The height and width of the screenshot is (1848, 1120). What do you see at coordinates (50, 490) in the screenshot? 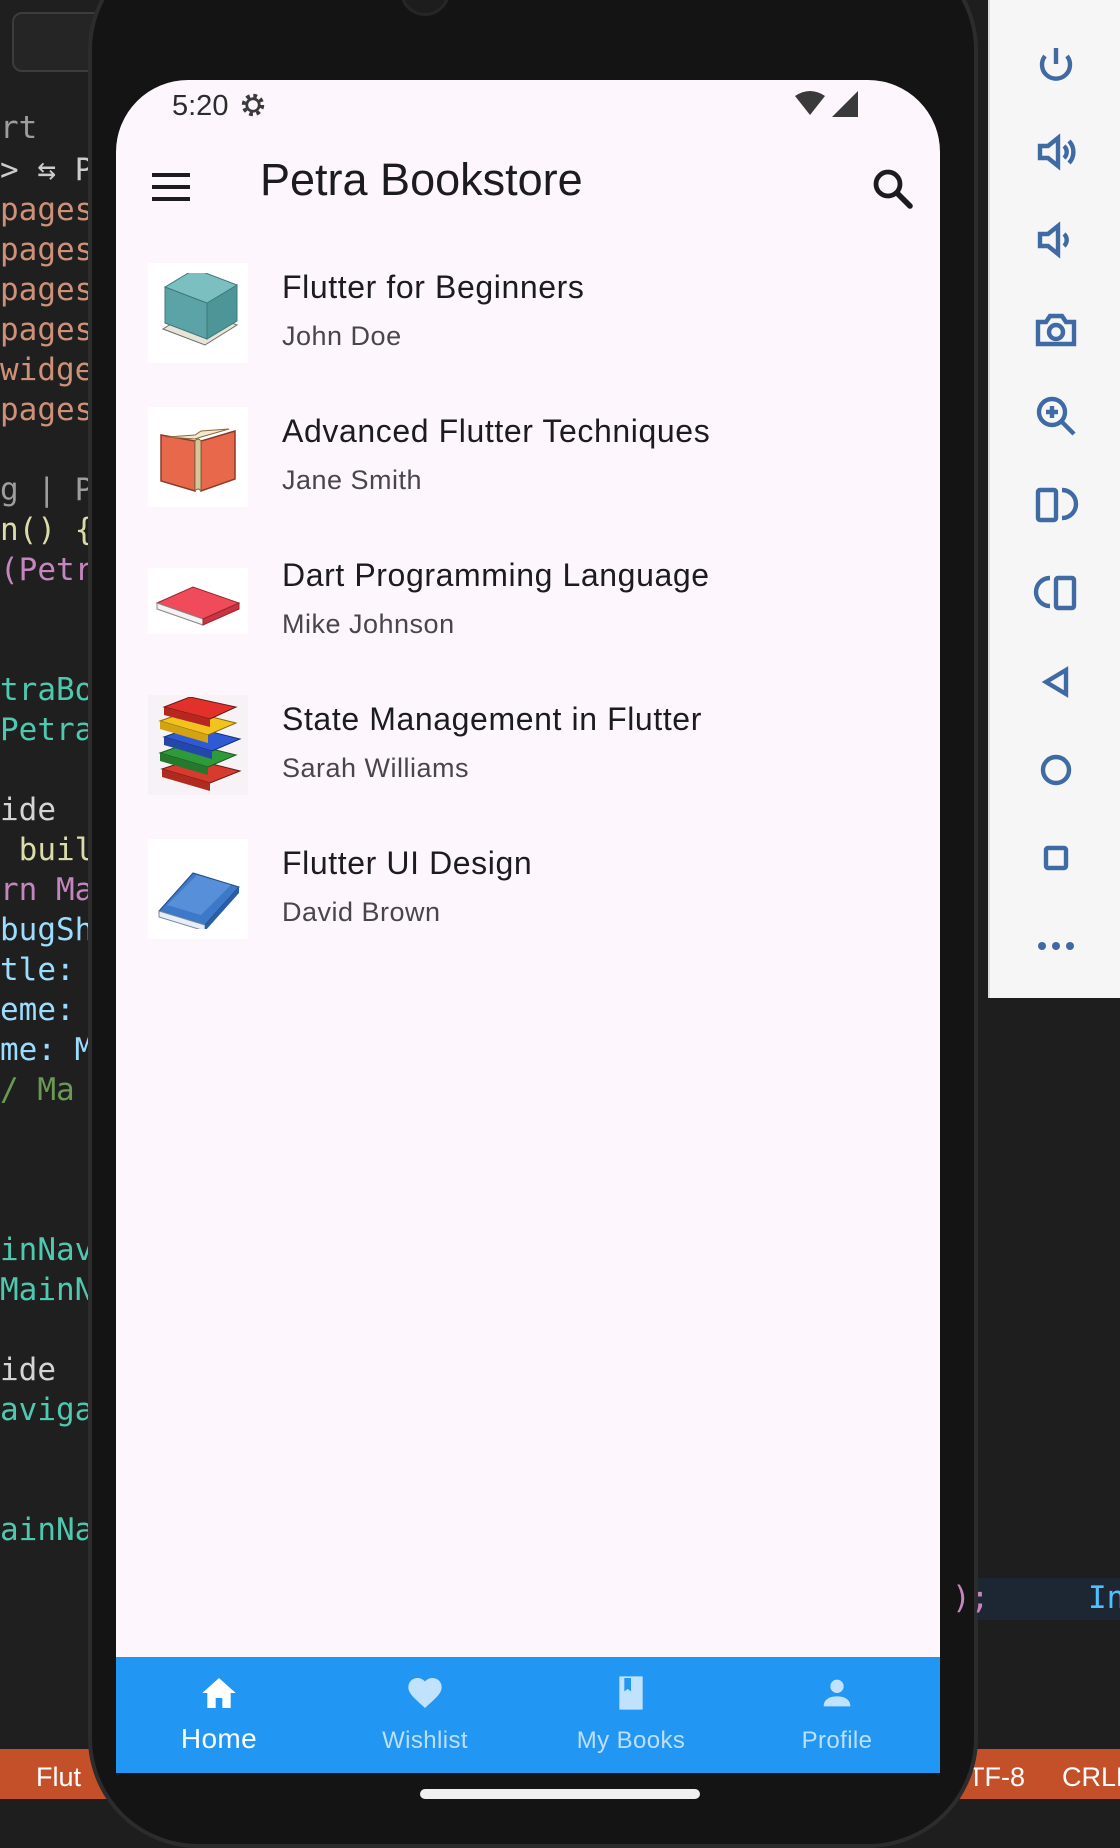
I see `ide-code-line: g | Prof` at bounding box center [50, 490].